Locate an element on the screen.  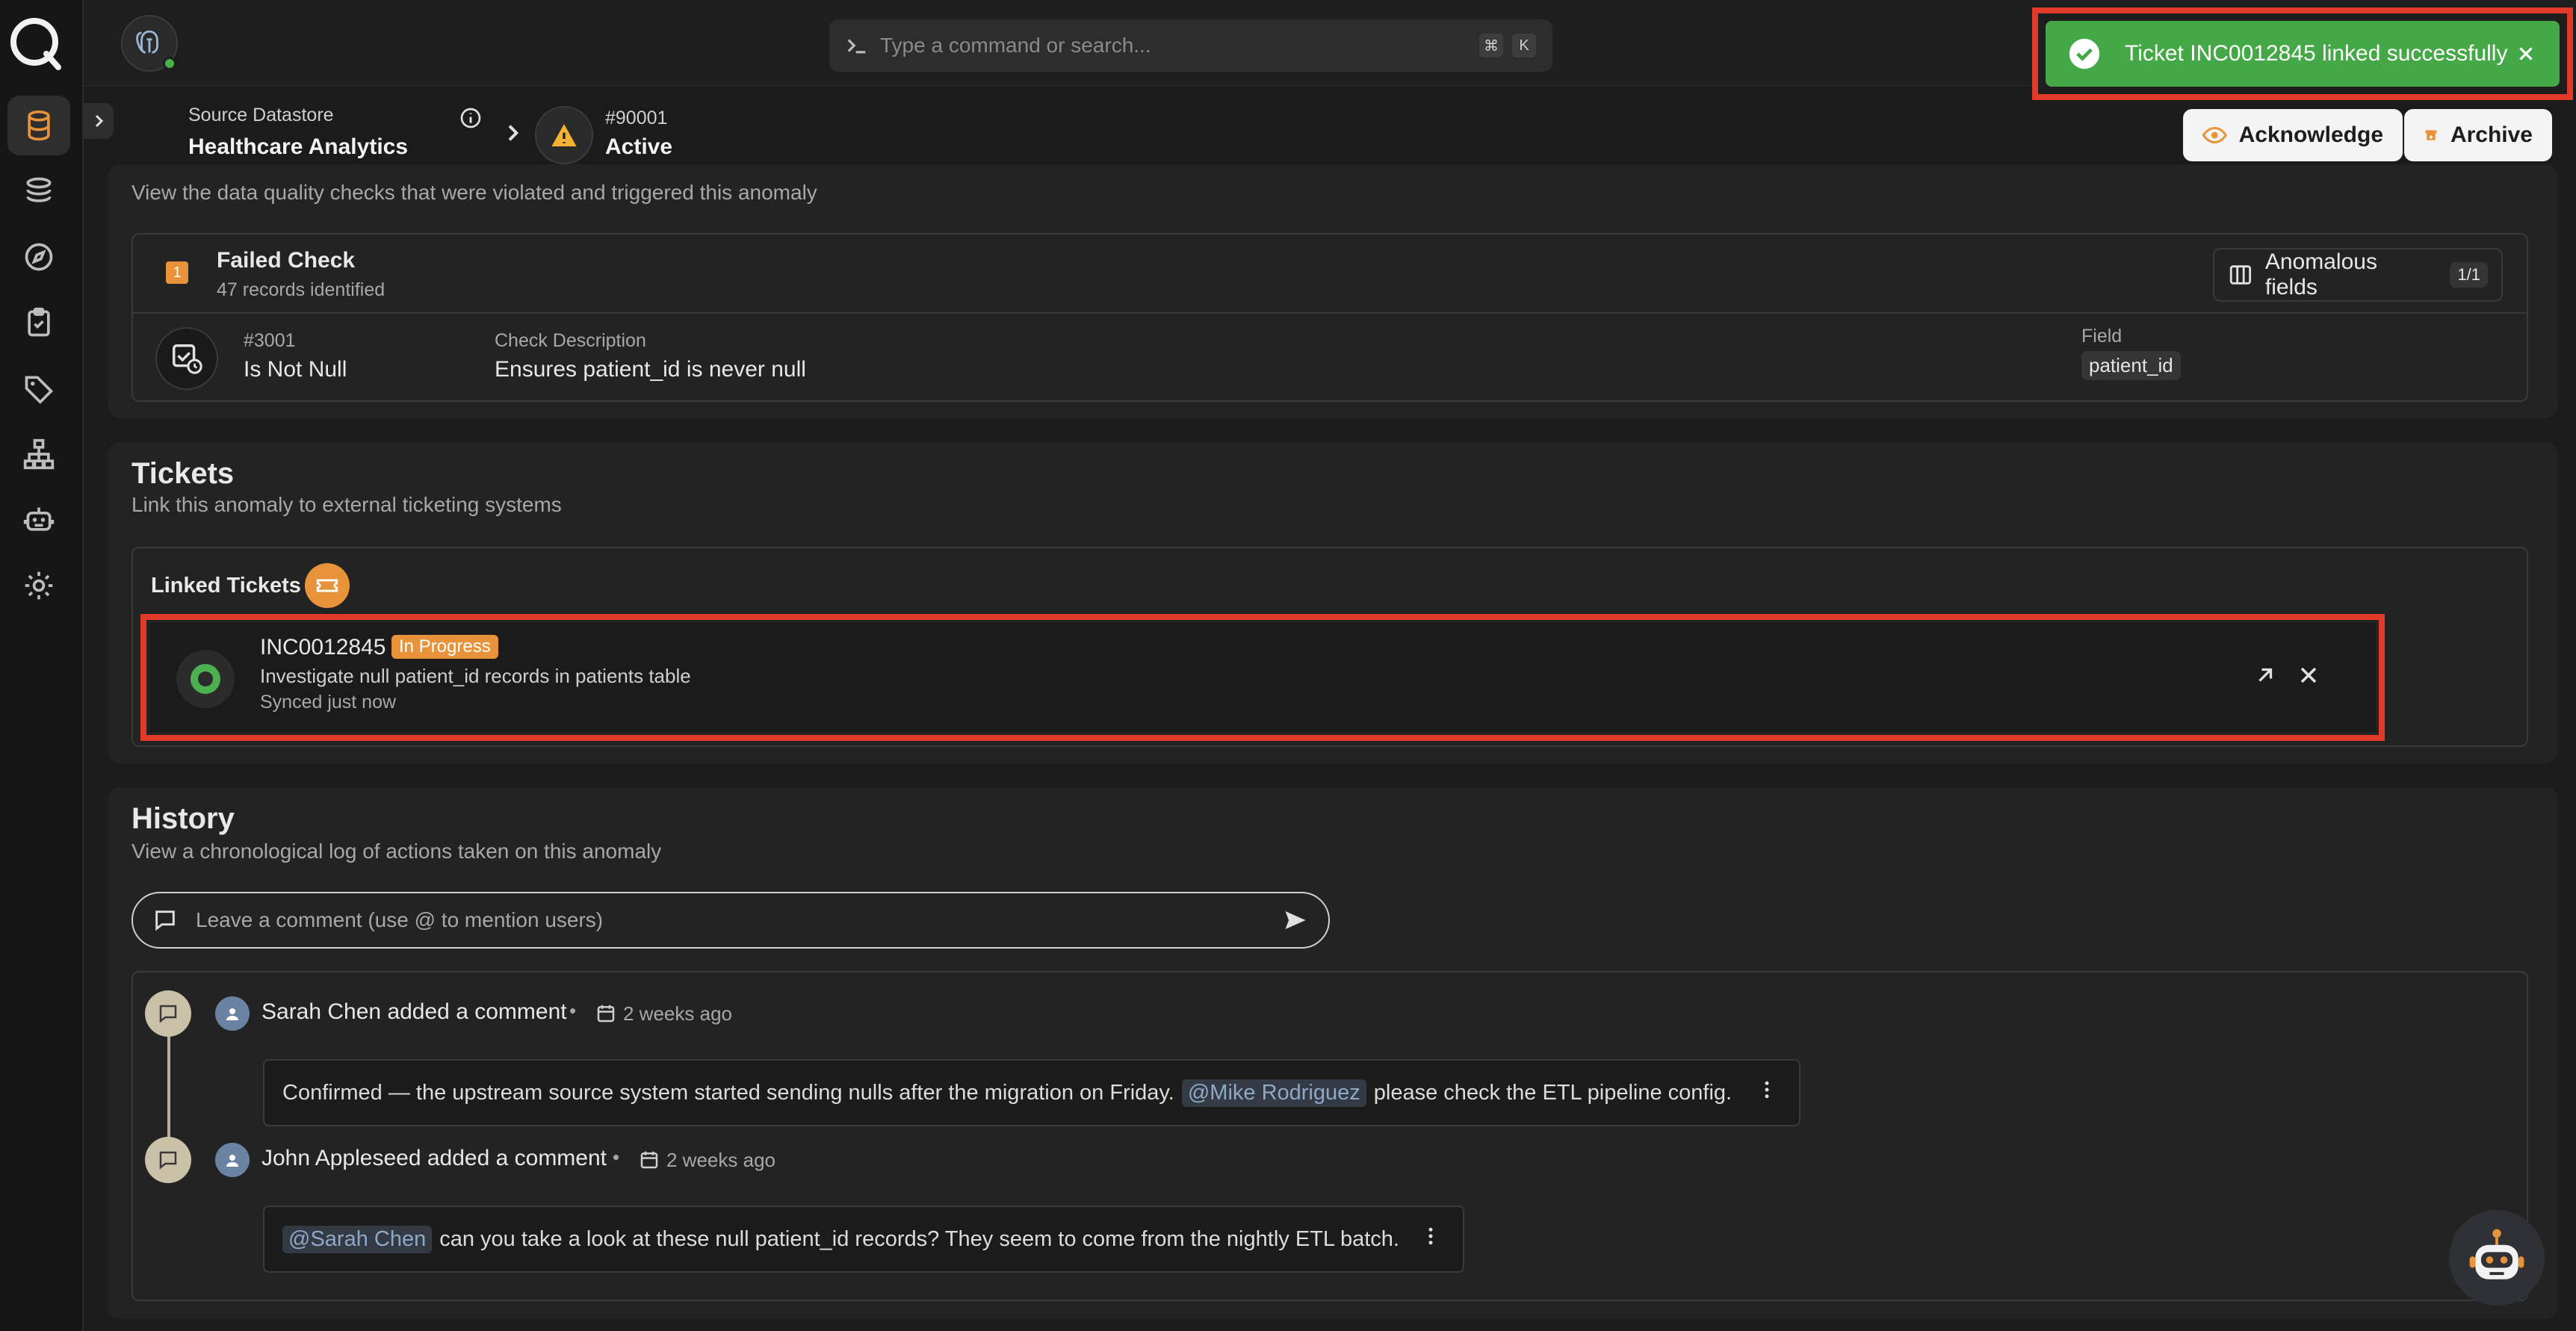
info-icon is located at coordinates (471, 118).